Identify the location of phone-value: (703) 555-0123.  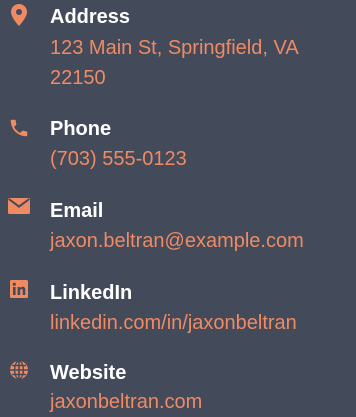
(118, 159).